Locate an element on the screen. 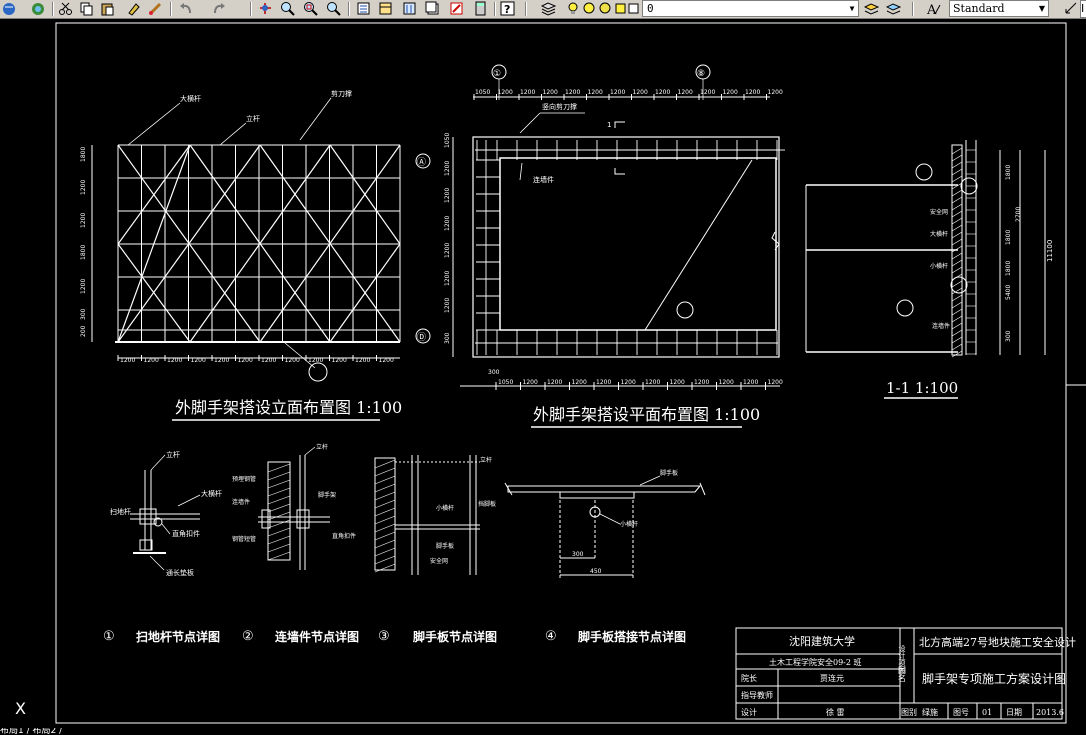  sun-icon is located at coordinates (589, 8).